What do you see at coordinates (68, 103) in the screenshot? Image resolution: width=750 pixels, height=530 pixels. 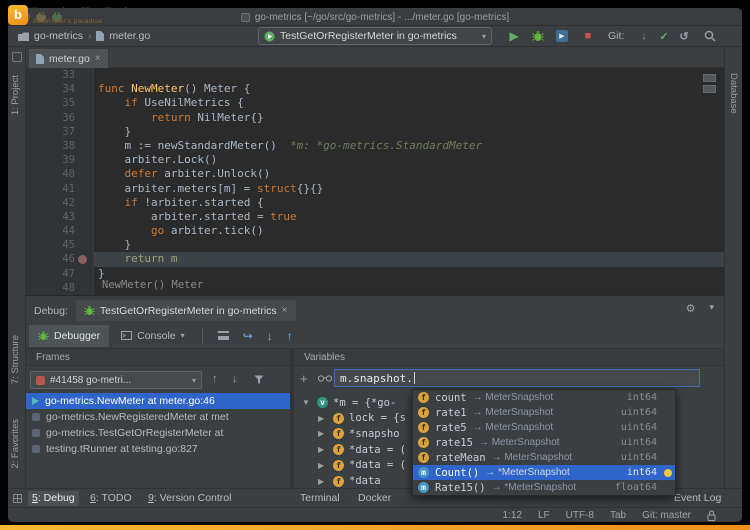 I see `line-number: 35` at bounding box center [68, 103].